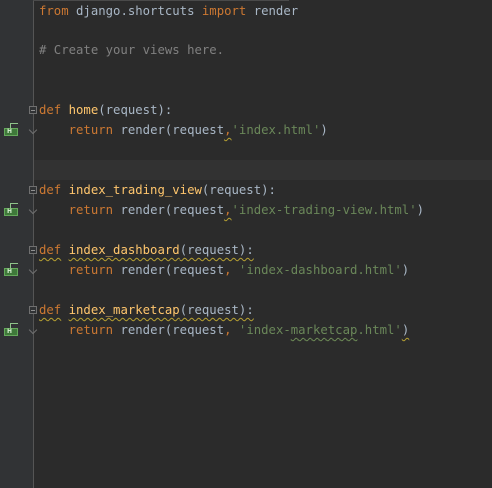 Image resolution: width=492 pixels, height=488 pixels. What do you see at coordinates (124, 250) in the screenshot?
I see `code-token: index_dashboard` at bounding box center [124, 250].